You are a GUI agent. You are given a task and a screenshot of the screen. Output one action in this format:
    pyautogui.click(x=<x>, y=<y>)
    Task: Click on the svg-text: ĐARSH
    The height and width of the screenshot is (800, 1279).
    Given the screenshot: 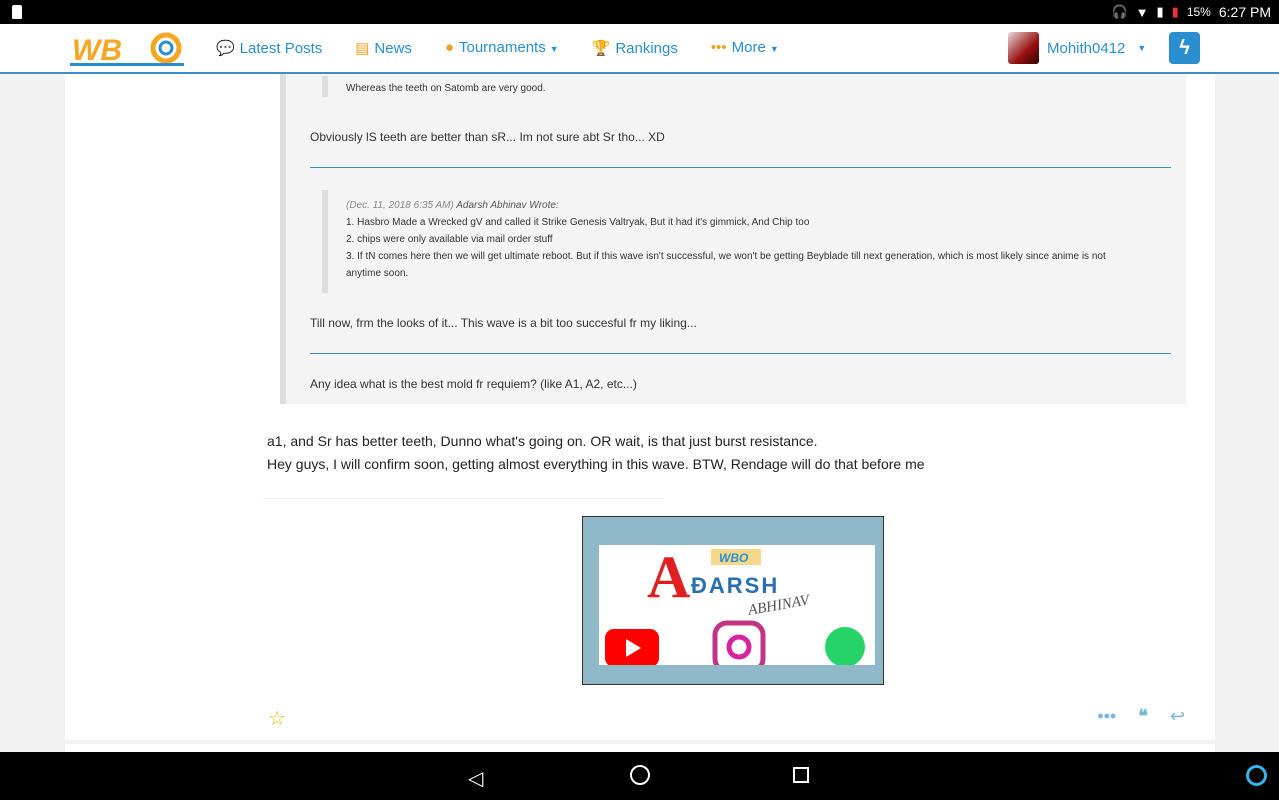 What is the action you would take?
    pyautogui.click(x=735, y=585)
    